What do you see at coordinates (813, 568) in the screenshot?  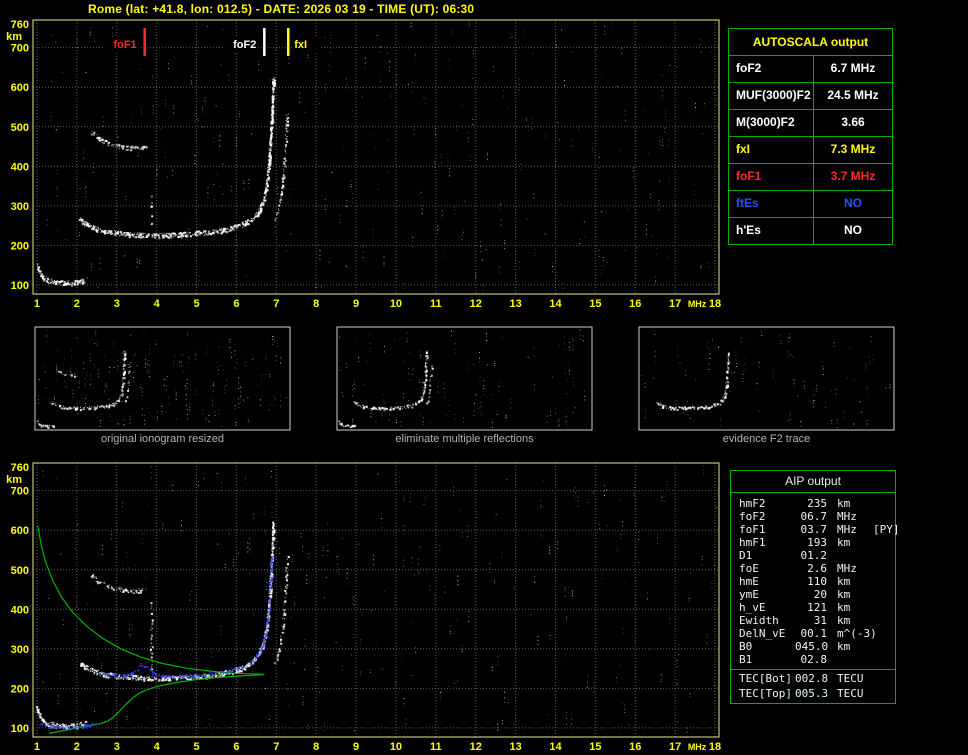 I see `aip-row-foE: foE 2.6 MHz` at bounding box center [813, 568].